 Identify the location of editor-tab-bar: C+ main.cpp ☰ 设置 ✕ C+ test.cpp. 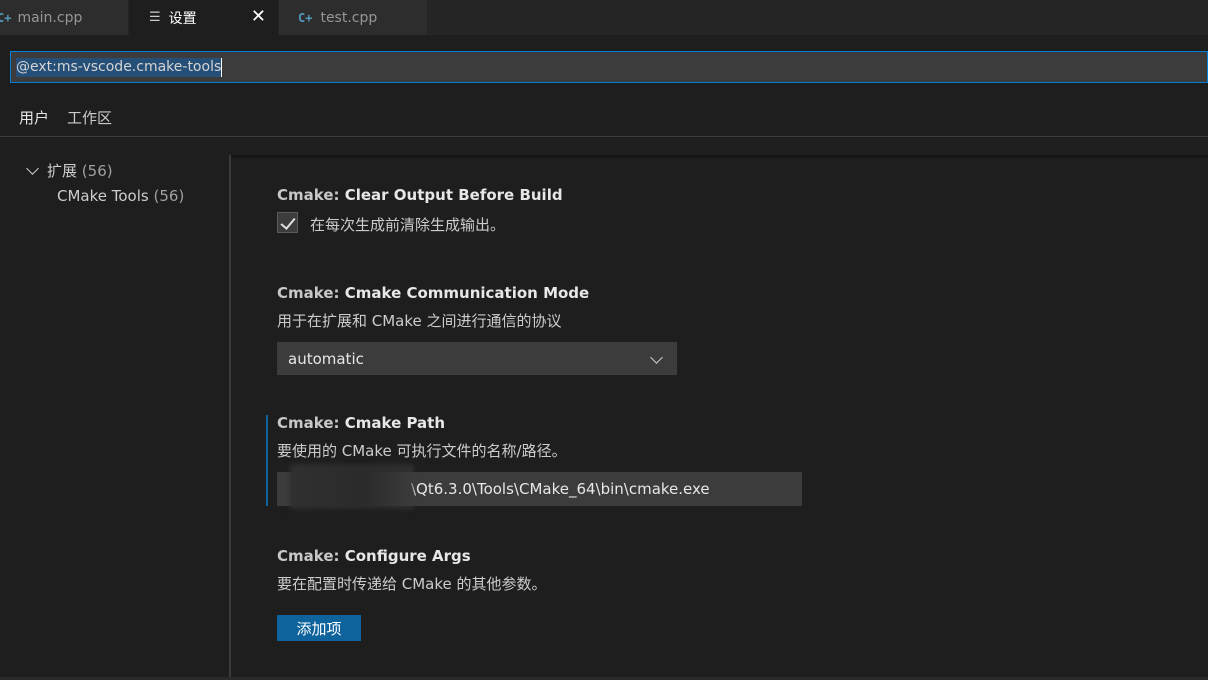
(604, 17).